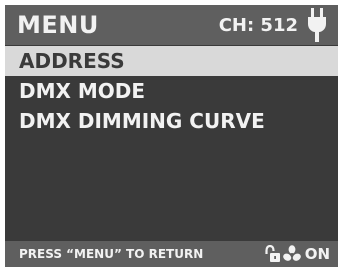 The height and width of the screenshot is (270, 343). I want to click on unlock-icon, so click(272, 253).